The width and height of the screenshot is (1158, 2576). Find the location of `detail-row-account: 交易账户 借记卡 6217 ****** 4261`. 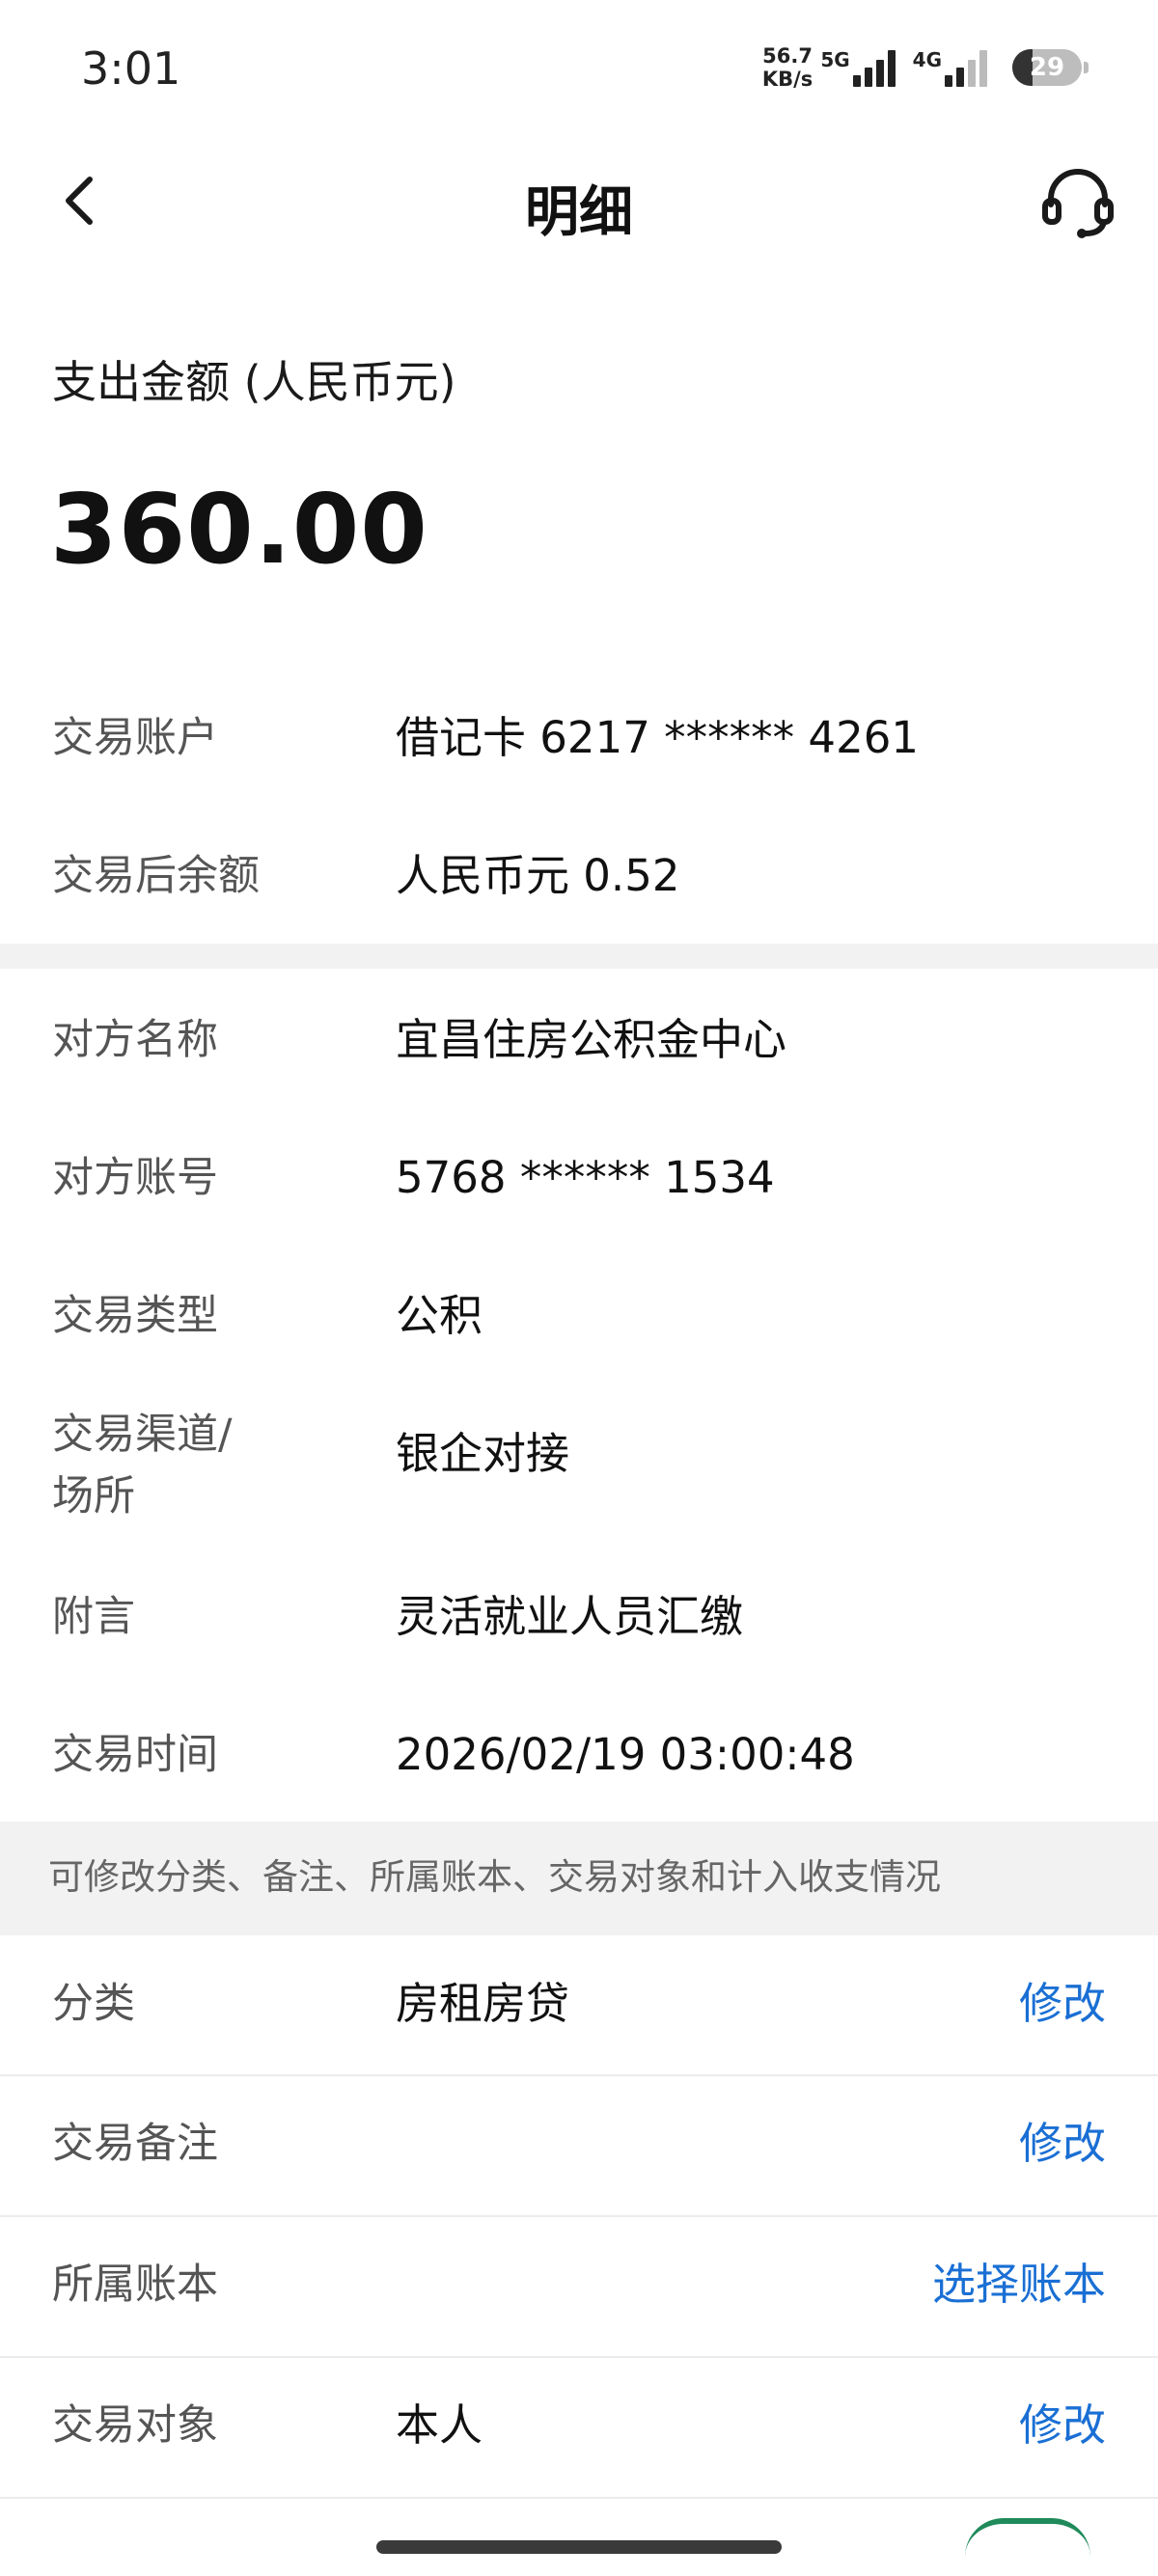

detail-row-account: 交易账户 借记卡 6217 ****** 4261 is located at coordinates (579, 738).